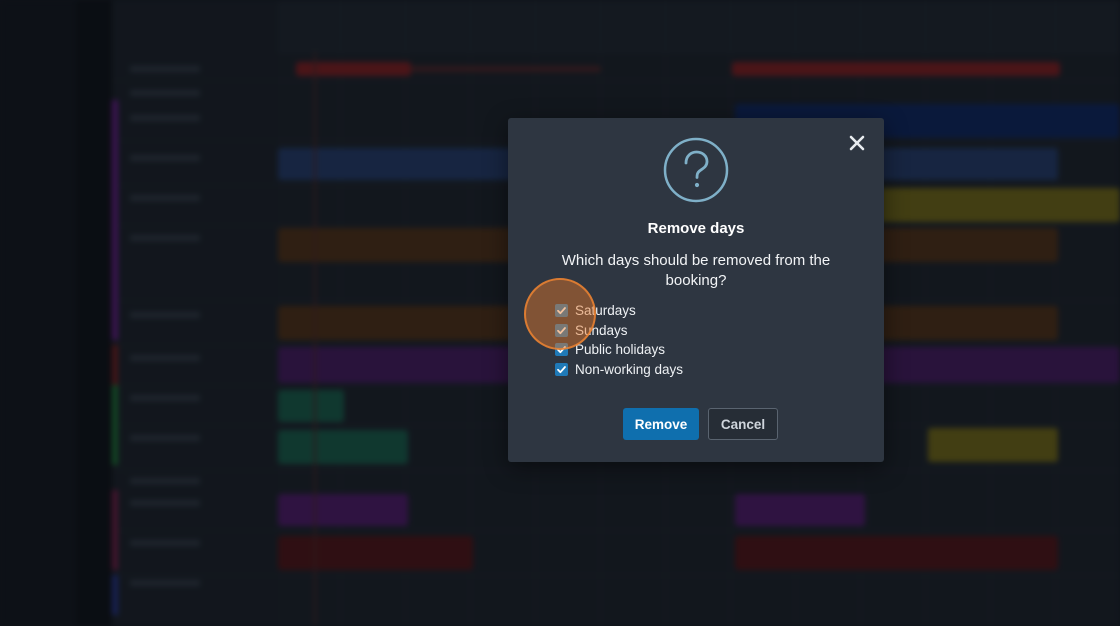 This screenshot has height=626, width=1120. What do you see at coordinates (629, 369) in the screenshot?
I see `option-label: Non-working days` at bounding box center [629, 369].